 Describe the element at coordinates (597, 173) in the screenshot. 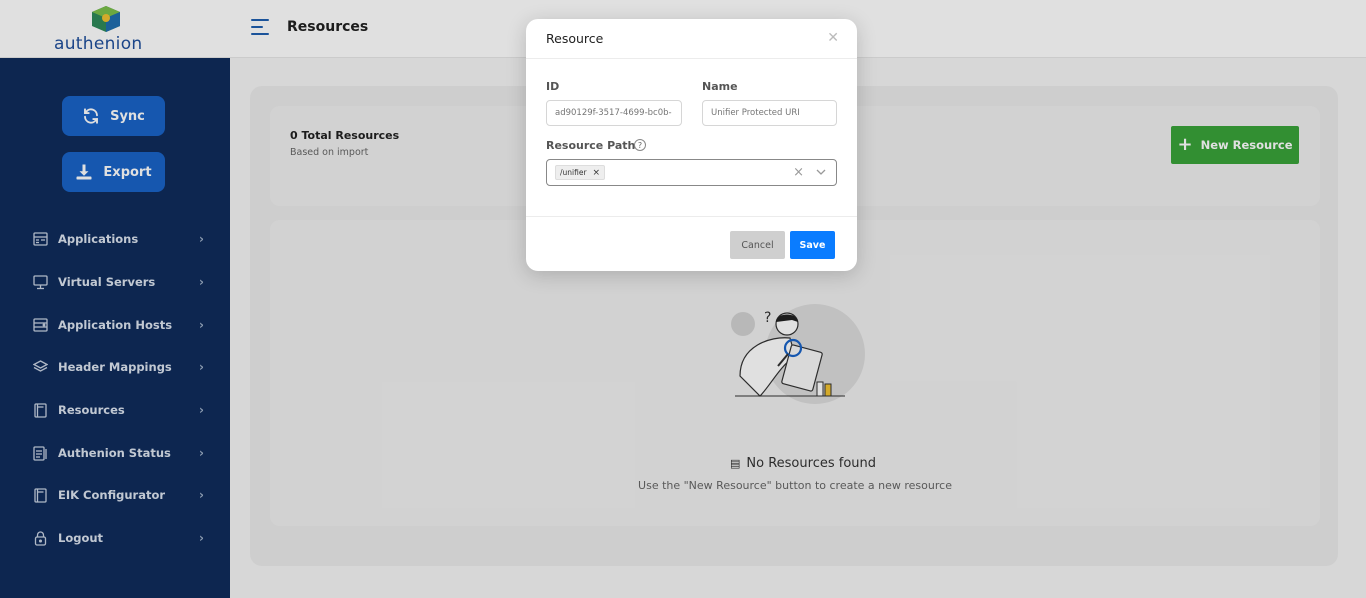

I see `remove-tag-icon: ×` at that location.